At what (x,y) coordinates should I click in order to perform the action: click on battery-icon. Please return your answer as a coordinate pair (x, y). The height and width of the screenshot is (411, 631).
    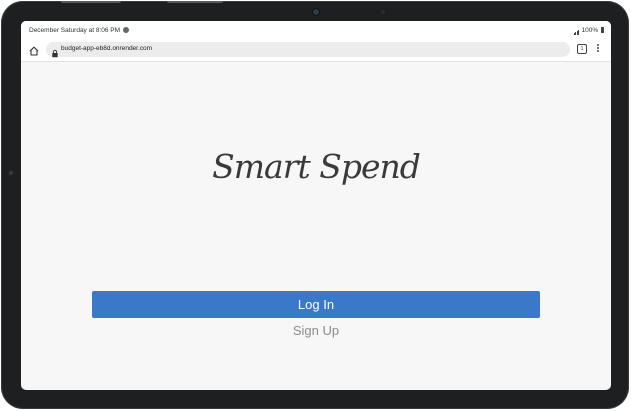
    Looking at the image, I should click on (602, 30).